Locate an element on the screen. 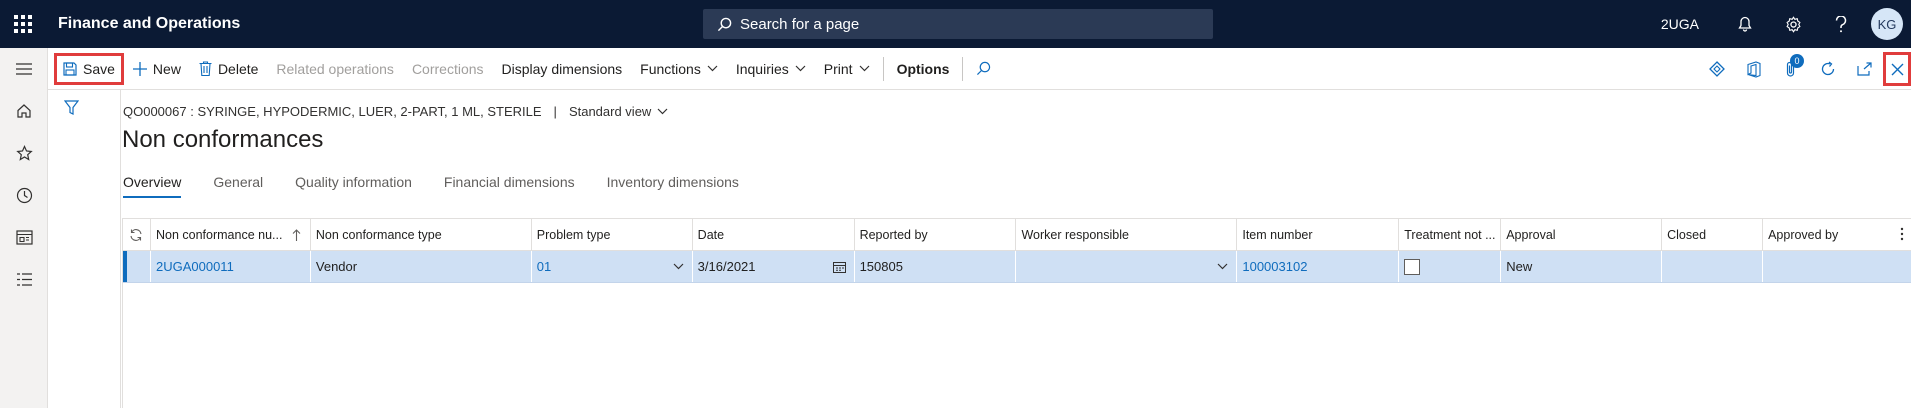 Image resolution: width=1911 pixels, height=408 pixels. column-header-closed: Closed is located at coordinates (1713, 234).